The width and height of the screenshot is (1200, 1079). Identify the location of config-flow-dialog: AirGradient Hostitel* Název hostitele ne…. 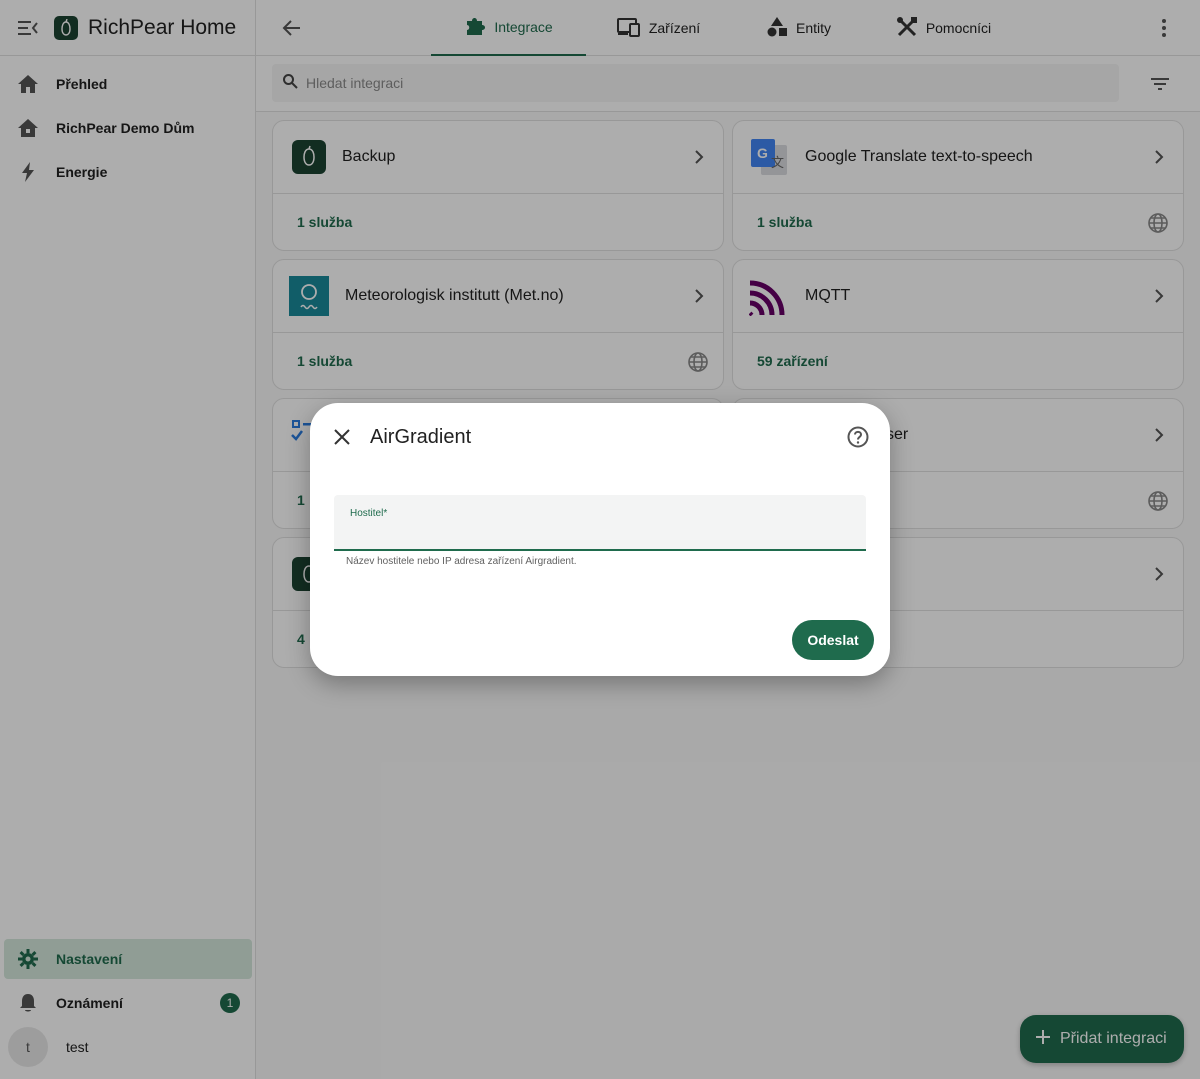
(600, 539).